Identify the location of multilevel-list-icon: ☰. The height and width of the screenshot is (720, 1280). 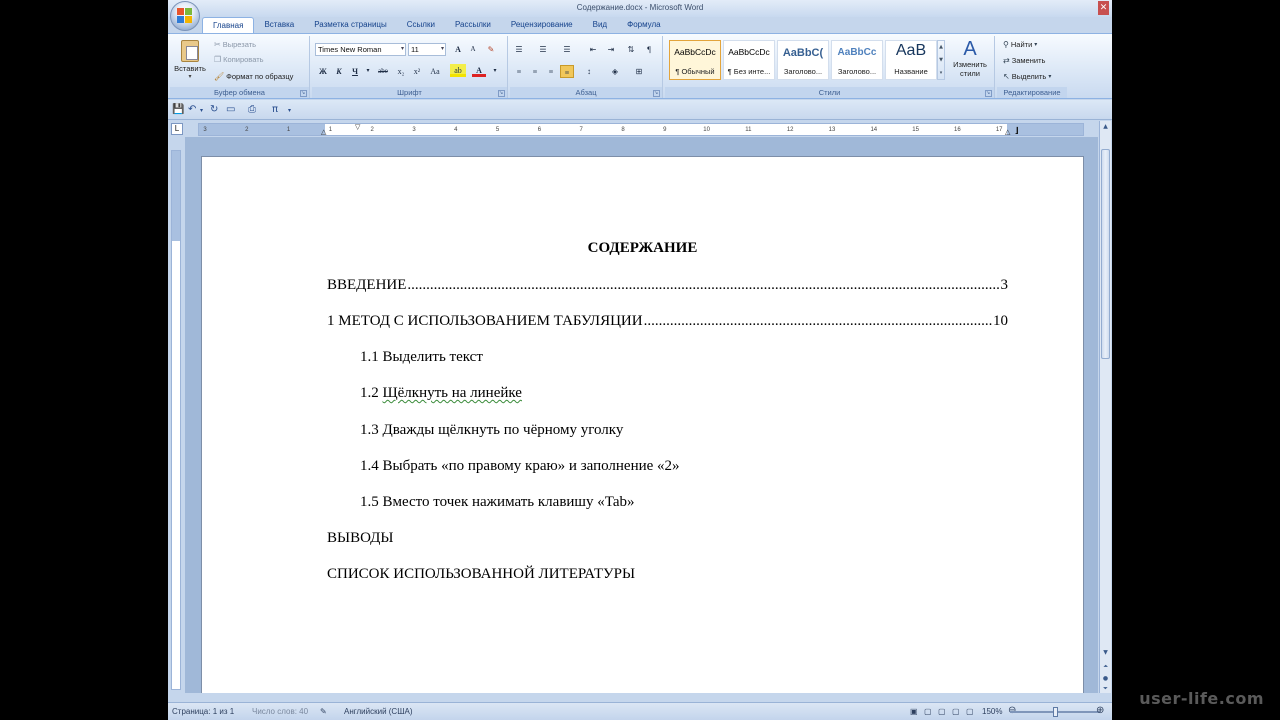
(567, 49).